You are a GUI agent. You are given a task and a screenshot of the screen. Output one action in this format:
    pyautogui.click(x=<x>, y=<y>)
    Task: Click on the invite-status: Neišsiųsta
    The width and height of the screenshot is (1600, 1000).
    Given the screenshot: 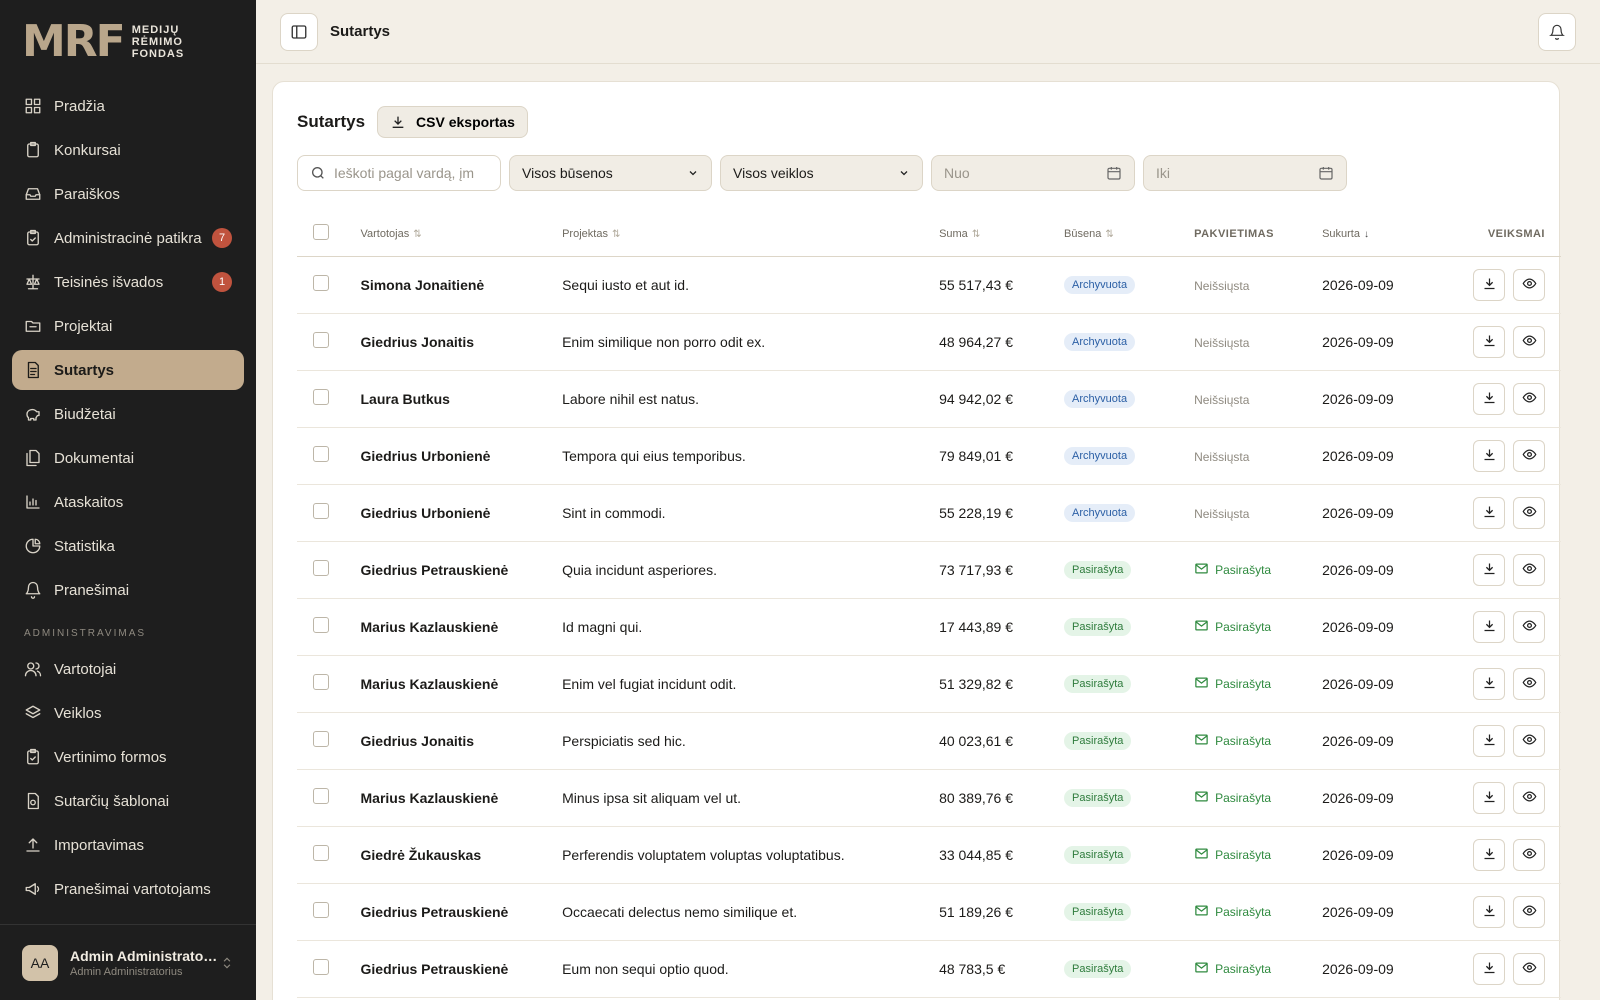 What is the action you would take?
    pyautogui.click(x=1222, y=456)
    